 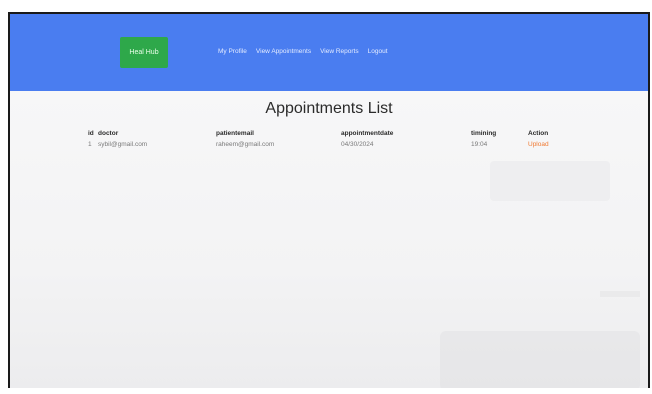 I want to click on column-header-id: id, so click(x=91, y=133).